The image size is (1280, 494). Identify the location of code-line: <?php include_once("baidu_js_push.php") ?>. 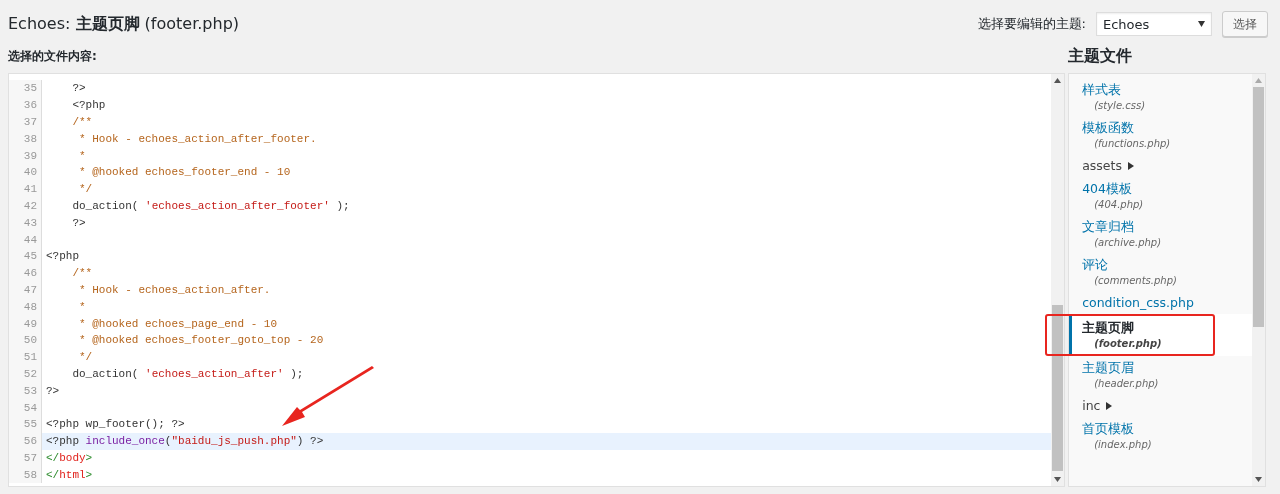
(184, 441).